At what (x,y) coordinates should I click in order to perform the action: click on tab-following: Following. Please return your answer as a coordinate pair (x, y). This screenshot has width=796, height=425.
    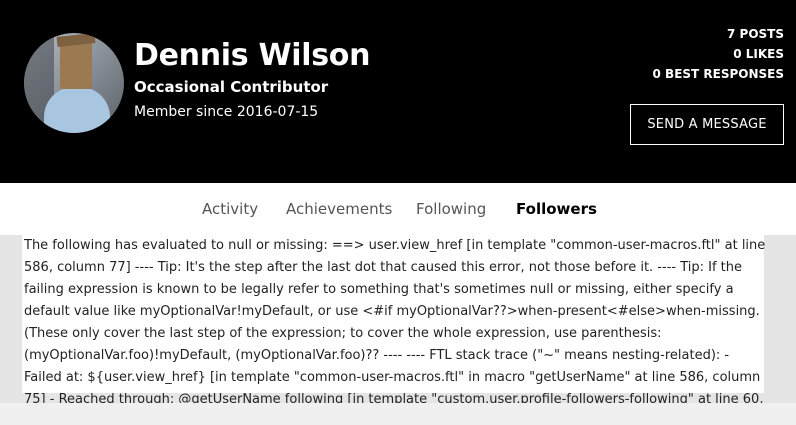
    Looking at the image, I should click on (451, 209).